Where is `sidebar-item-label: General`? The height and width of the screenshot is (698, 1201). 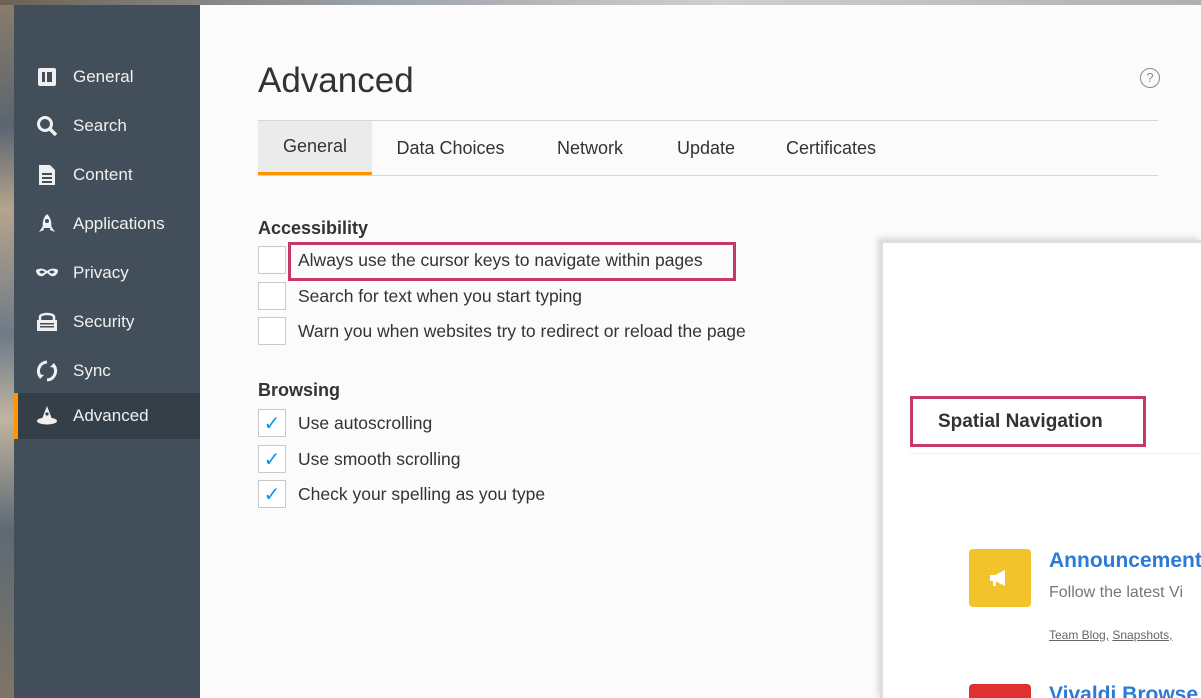 sidebar-item-label: General is located at coordinates (103, 76).